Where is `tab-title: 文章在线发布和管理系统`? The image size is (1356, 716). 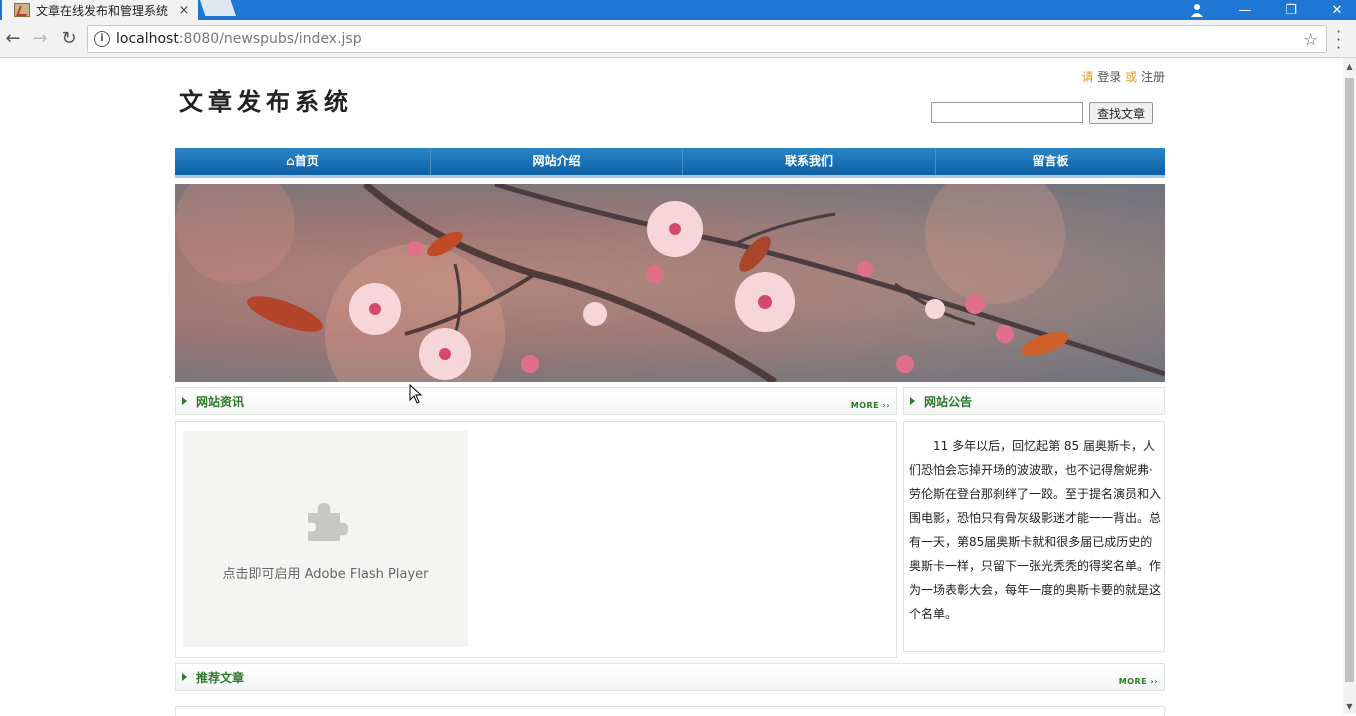
tab-title: 文章在线发布和管理系统 is located at coordinates (102, 10).